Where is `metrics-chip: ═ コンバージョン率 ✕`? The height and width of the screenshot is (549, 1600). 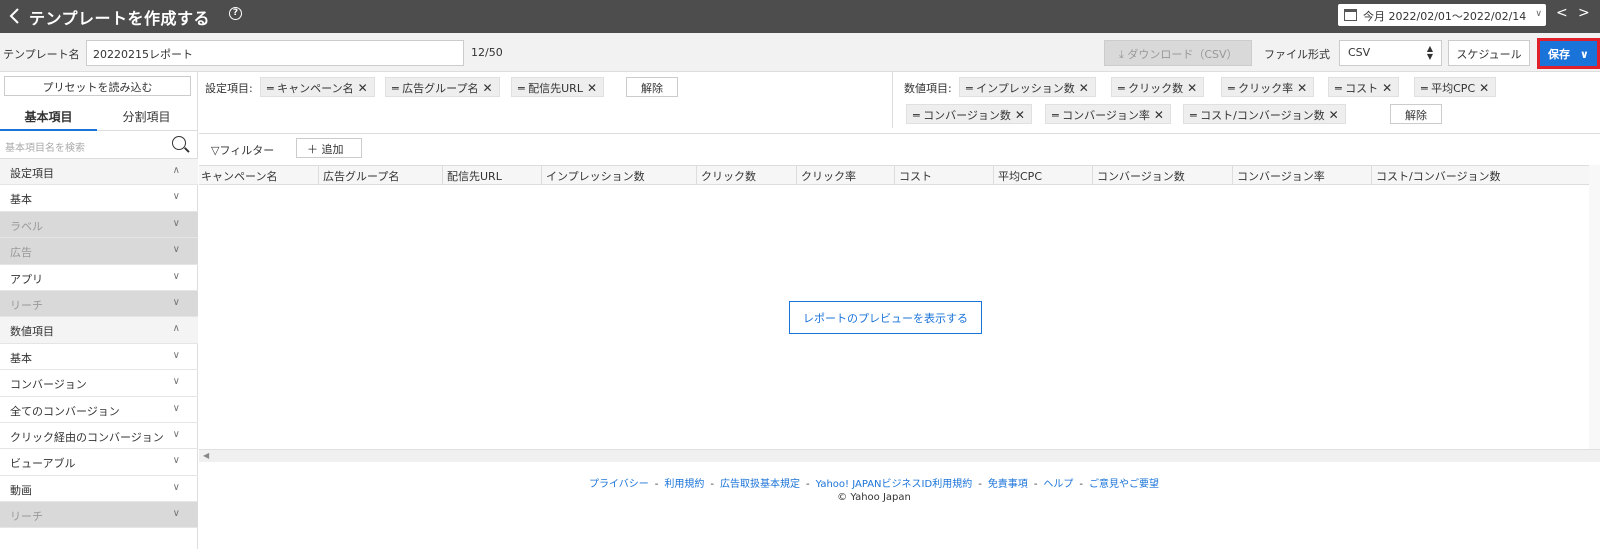
metrics-chip: ═ コンバージョン率 ✕ is located at coordinates (1108, 114).